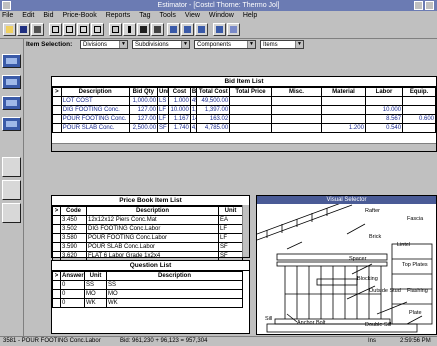  What do you see at coordinates (245, 231) in the screenshot?
I see `vertical-scrollbar` at bounding box center [245, 231].